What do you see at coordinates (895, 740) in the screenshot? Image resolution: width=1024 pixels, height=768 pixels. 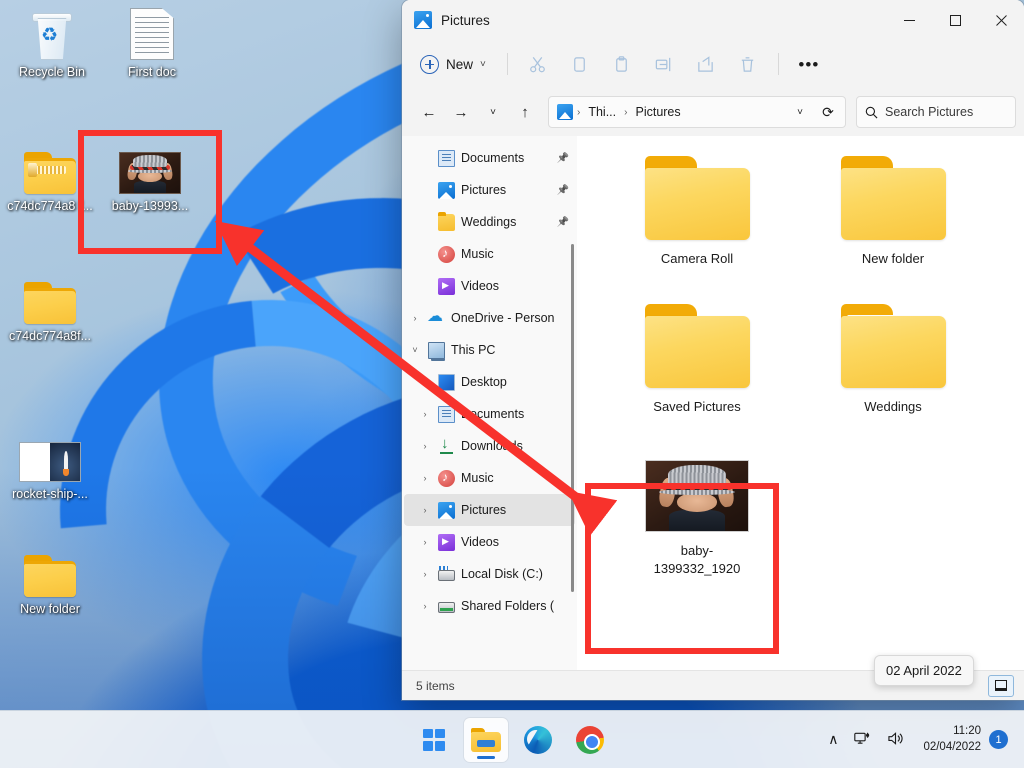 I see `speaker-icon` at bounding box center [895, 740].